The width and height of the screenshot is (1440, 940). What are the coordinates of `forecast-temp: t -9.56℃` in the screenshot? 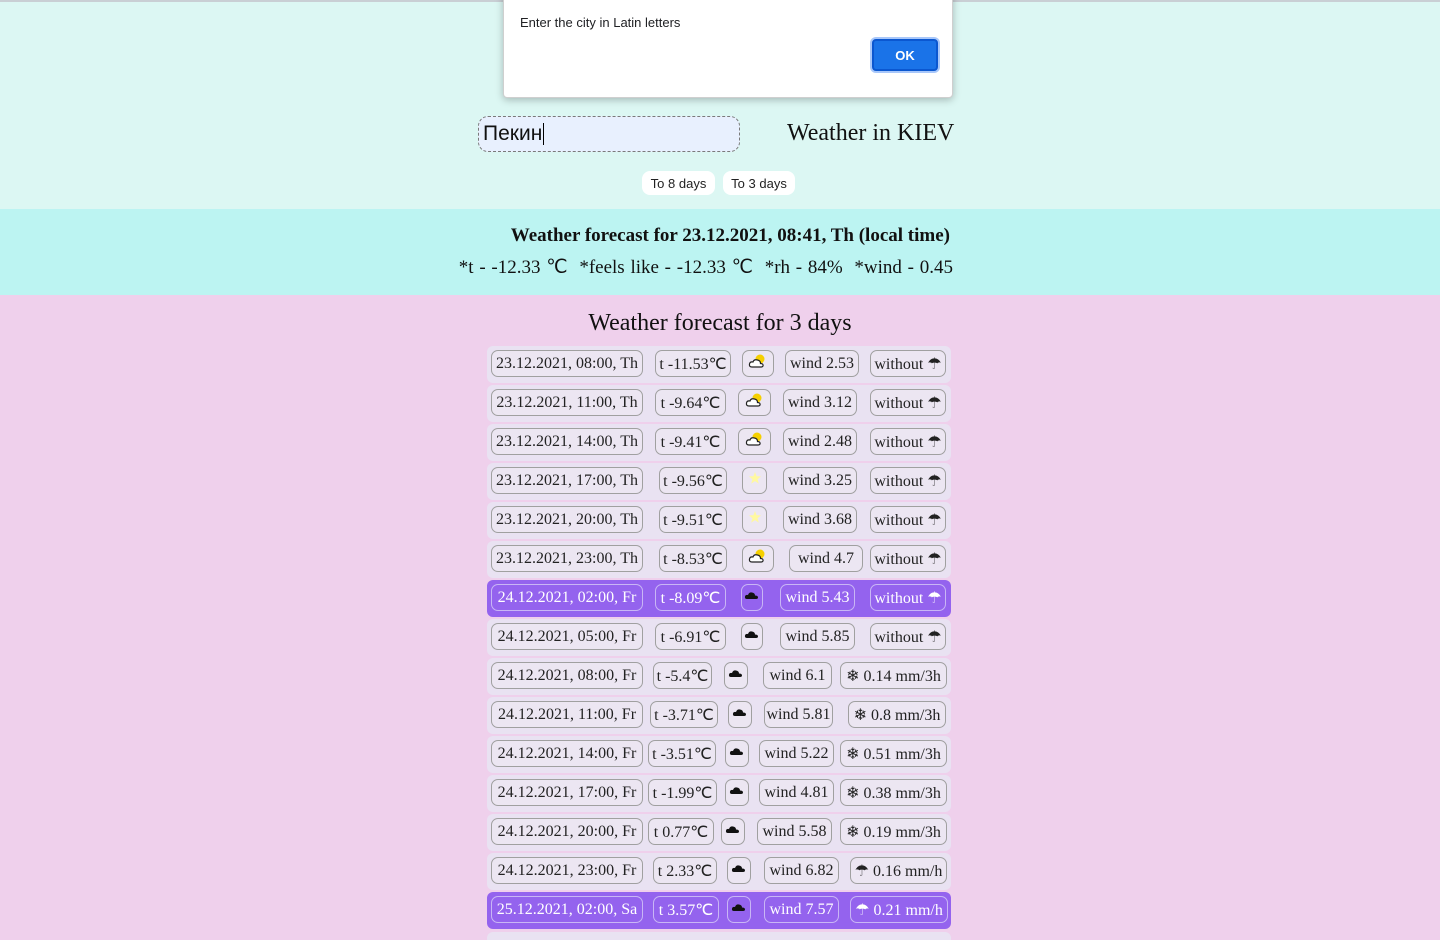 It's located at (693, 480).